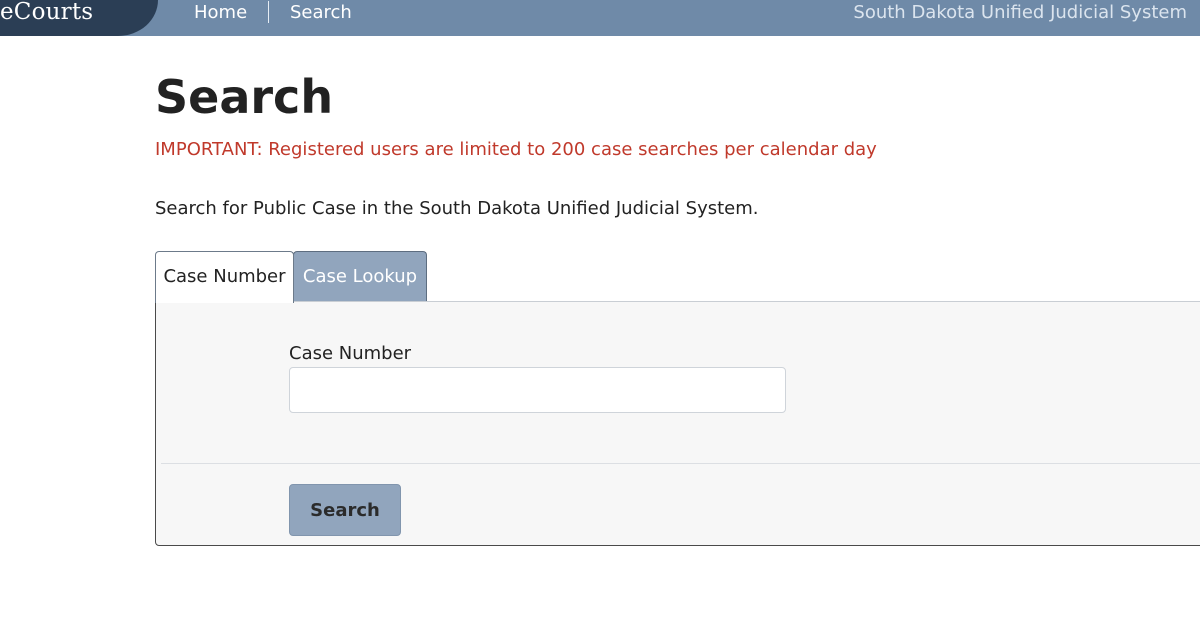  I want to click on system-name: South Dakota Unified Judicial System, so click(1020, 12).